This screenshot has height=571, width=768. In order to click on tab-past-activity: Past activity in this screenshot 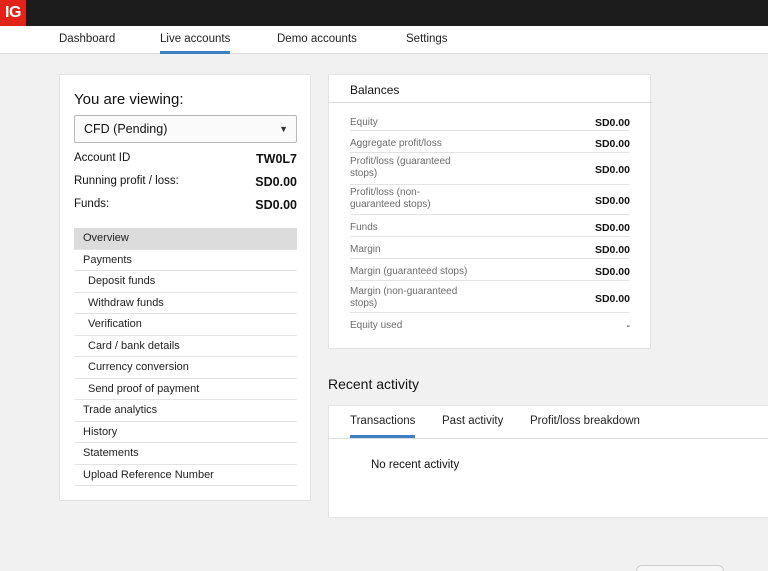, I will do `click(472, 422)`.